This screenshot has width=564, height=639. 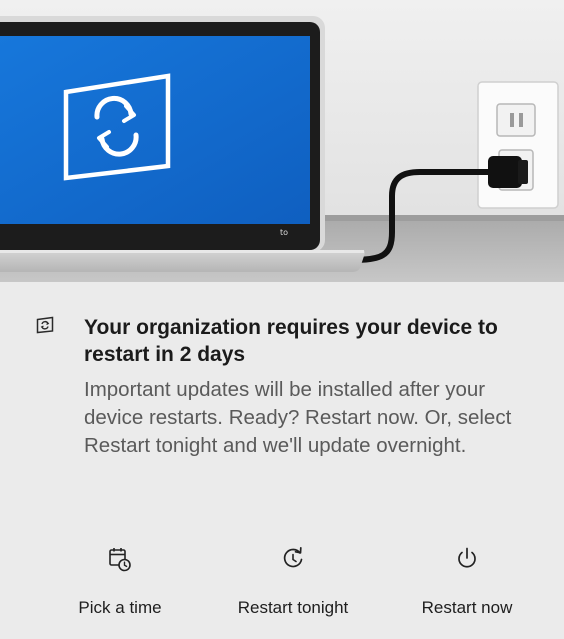 I want to click on calendar-clock-icon, so click(x=120, y=560).